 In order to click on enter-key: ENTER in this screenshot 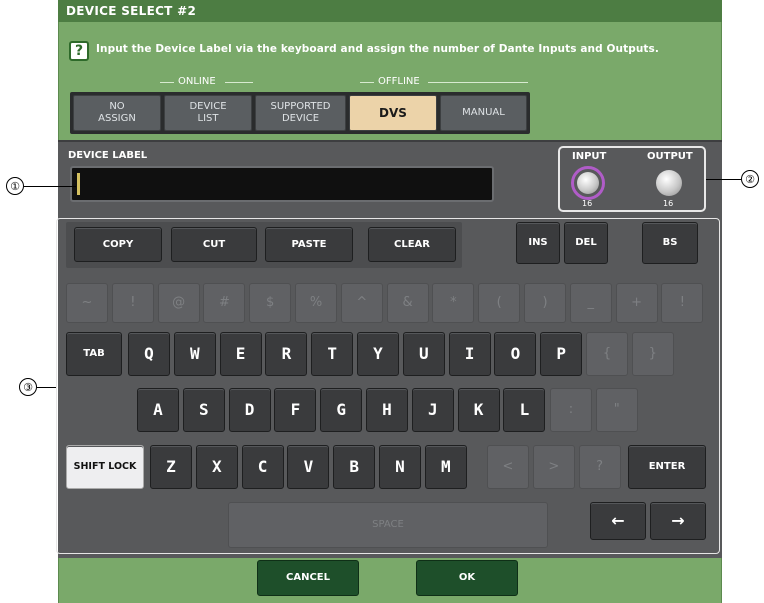, I will do `click(667, 467)`.